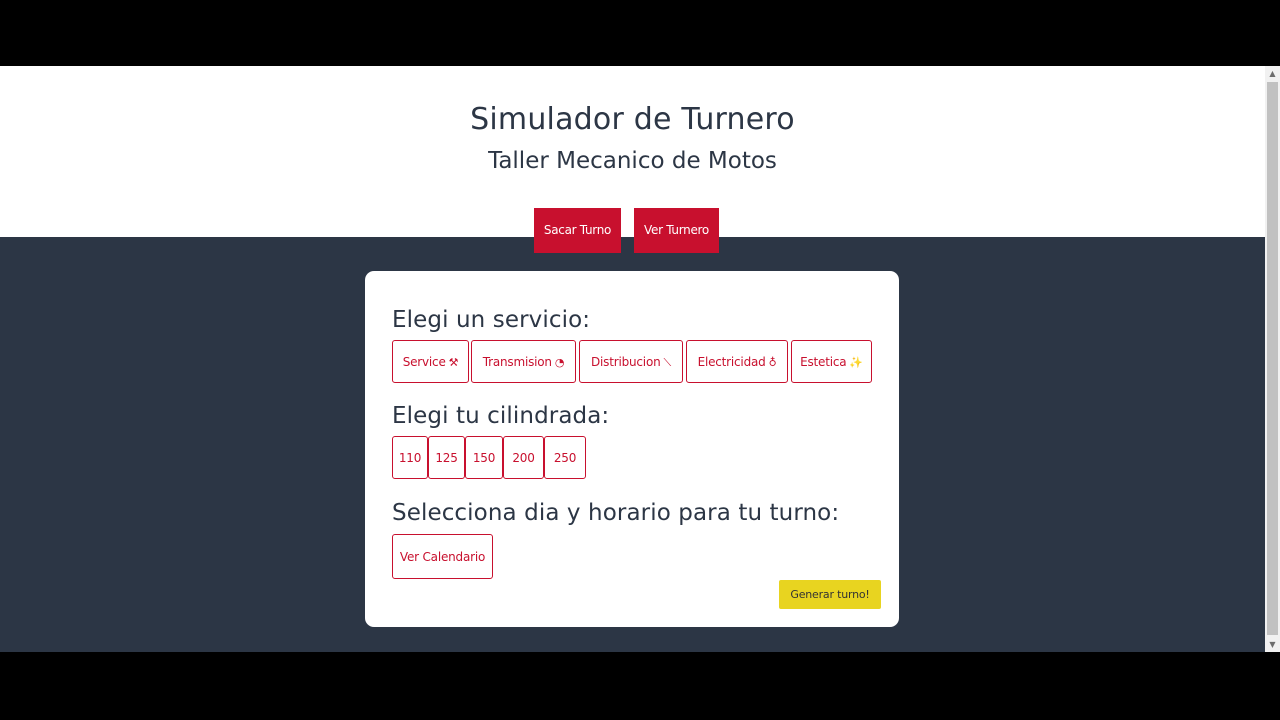  I want to click on service-option-distribucion: Distribucion ⟍, so click(631, 361).